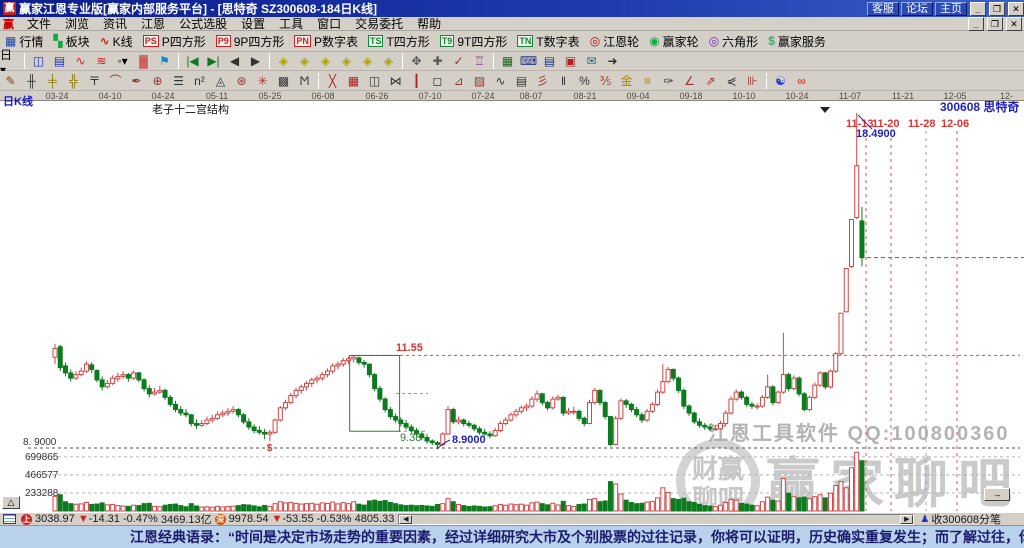  What do you see at coordinates (367, 61) in the screenshot?
I see `diamond-center-icon: ◈` at bounding box center [367, 61].